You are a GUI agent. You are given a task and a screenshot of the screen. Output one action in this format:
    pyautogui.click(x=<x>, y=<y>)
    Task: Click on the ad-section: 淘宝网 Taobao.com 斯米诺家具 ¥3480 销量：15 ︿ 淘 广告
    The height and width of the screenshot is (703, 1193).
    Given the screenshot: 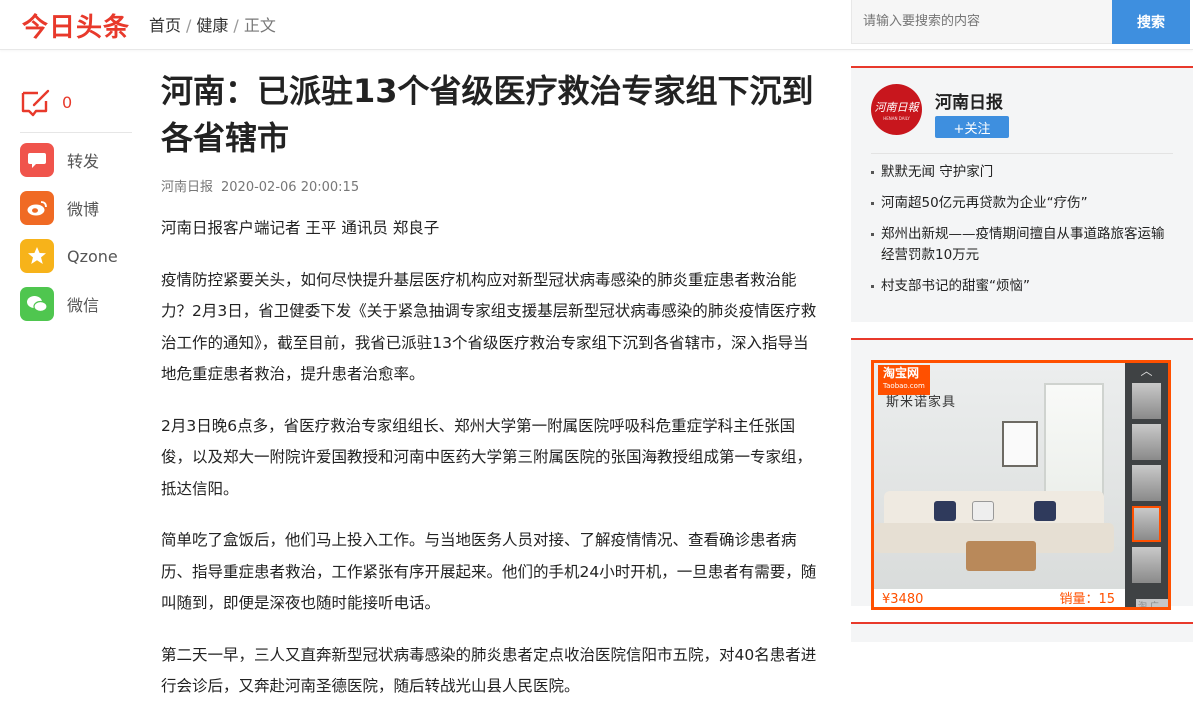 What is the action you would take?
    pyautogui.click(x=1022, y=474)
    